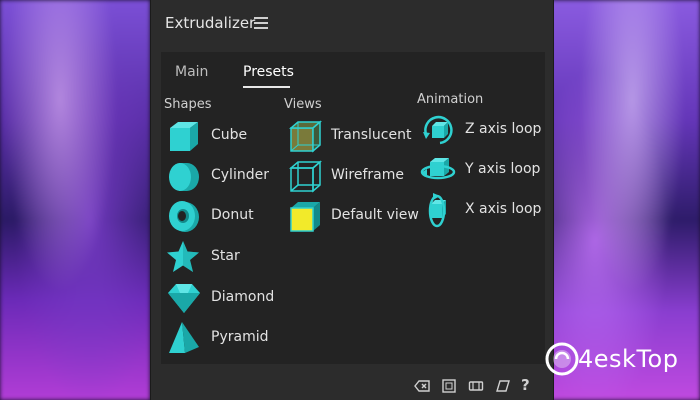 This screenshot has height=400, width=700. What do you see at coordinates (184, 177) in the screenshot?
I see `cylinder-icon` at bounding box center [184, 177].